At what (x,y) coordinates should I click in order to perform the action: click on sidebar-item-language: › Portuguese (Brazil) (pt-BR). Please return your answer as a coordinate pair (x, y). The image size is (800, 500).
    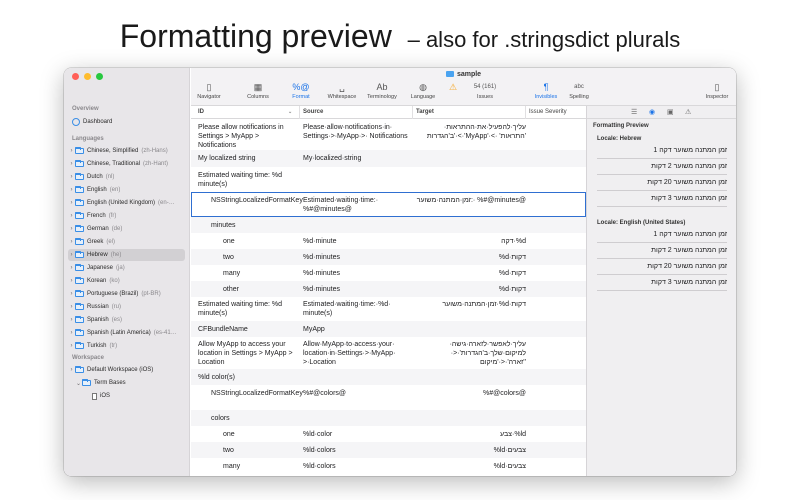
    Looking at the image, I should click on (126, 294).